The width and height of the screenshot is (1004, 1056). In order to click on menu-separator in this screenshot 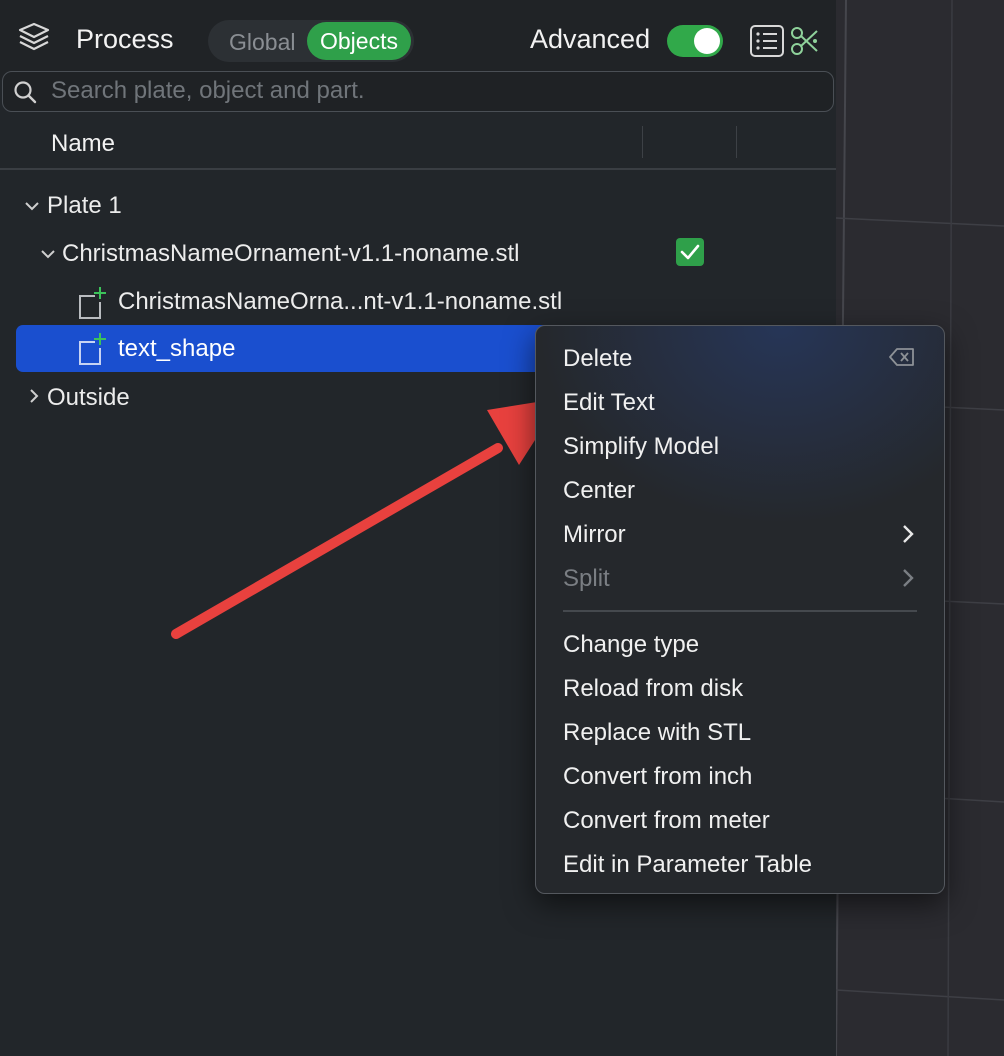, I will do `click(740, 611)`.